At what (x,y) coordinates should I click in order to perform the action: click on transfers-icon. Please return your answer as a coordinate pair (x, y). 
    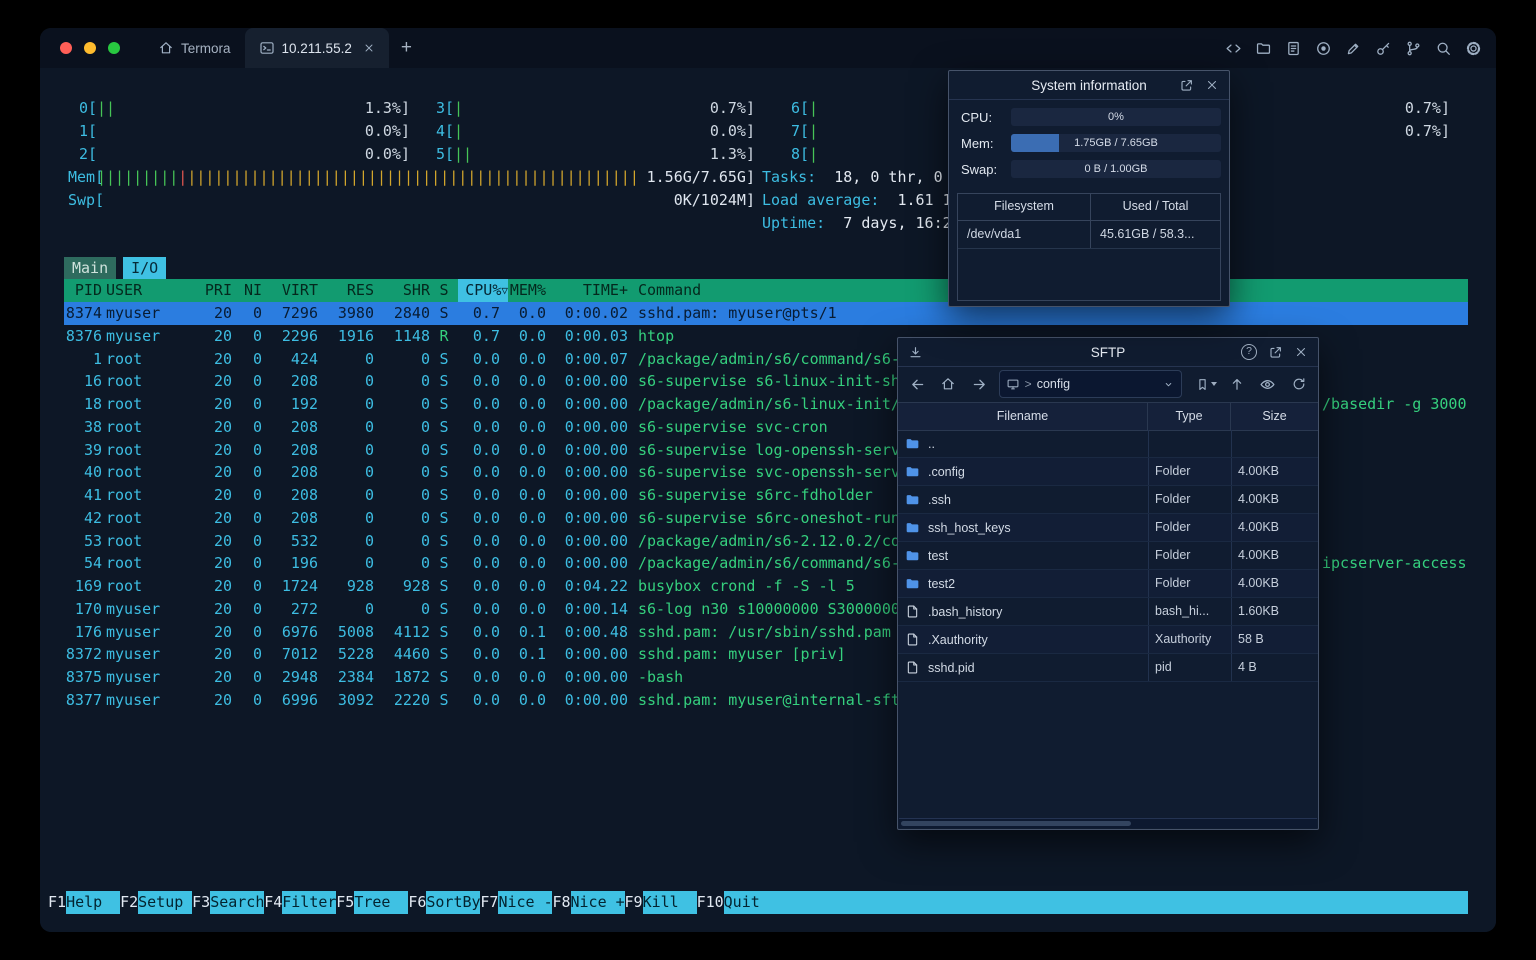
    Looking at the image, I should click on (915, 352).